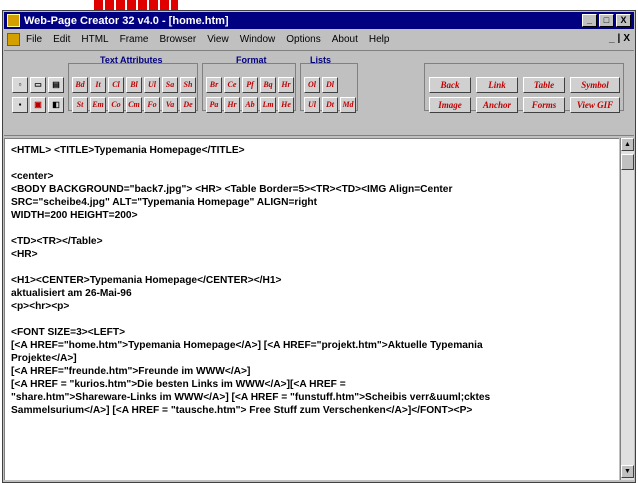 The image size is (638, 483). I want to click on menu-view: View, so click(218, 39).